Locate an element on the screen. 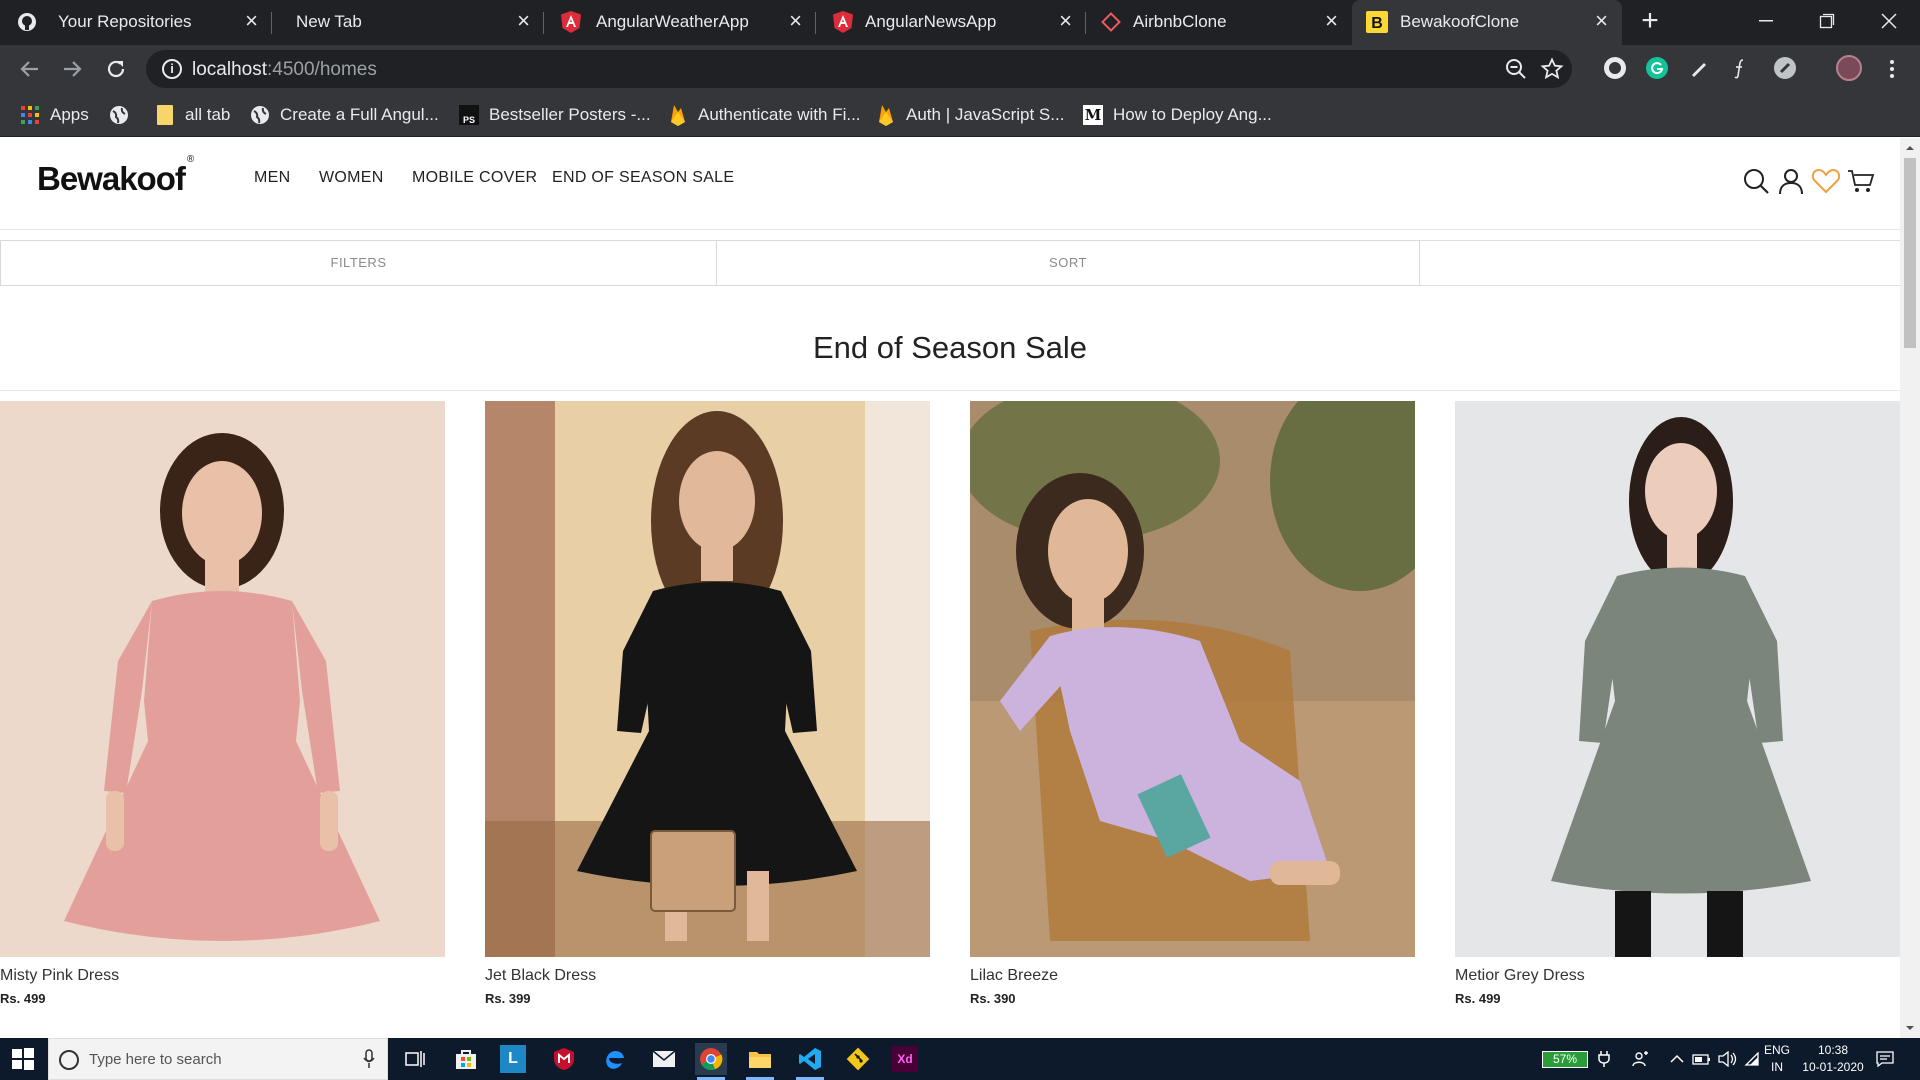 This screenshot has height=1080, width=1920. grammarly-icon is located at coordinates (1657, 68).